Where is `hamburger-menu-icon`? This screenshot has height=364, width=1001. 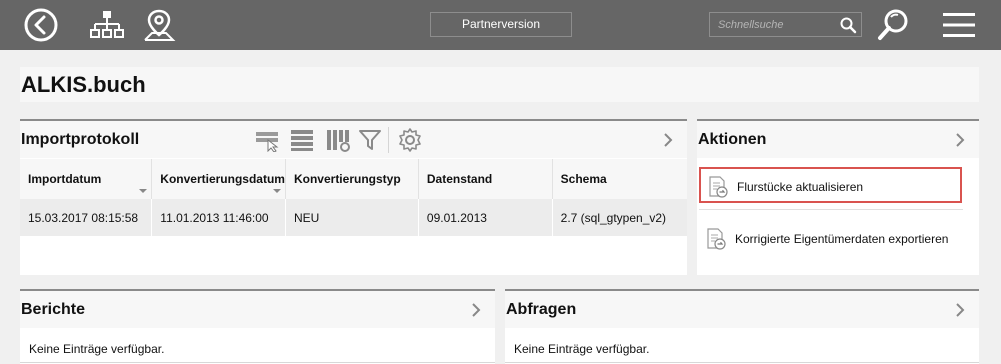
hamburger-menu-icon is located at coordinates (959, 25).